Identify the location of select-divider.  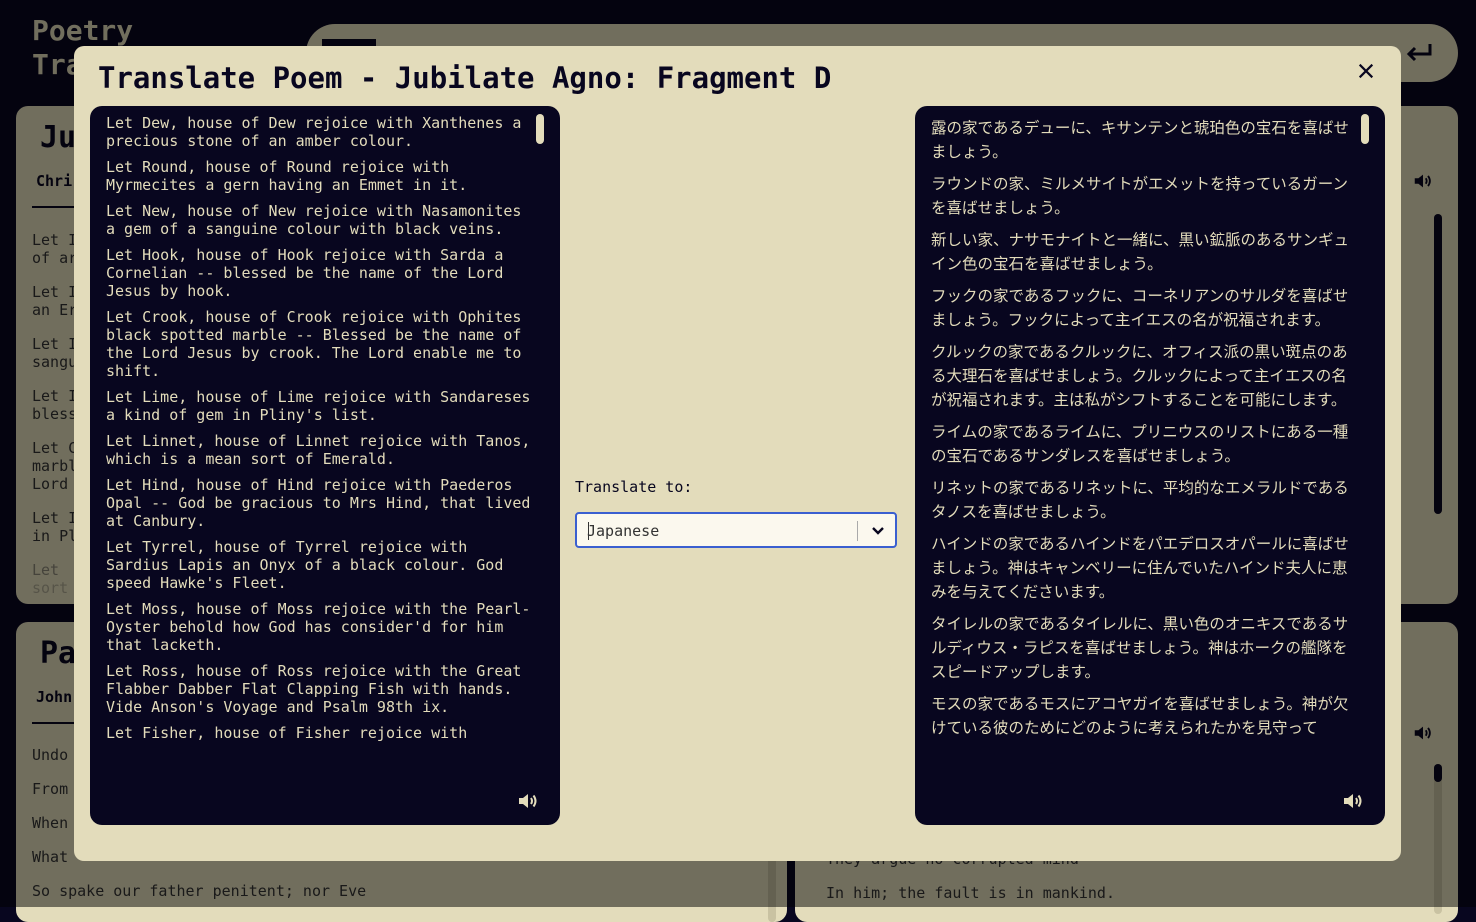
(857, 531).